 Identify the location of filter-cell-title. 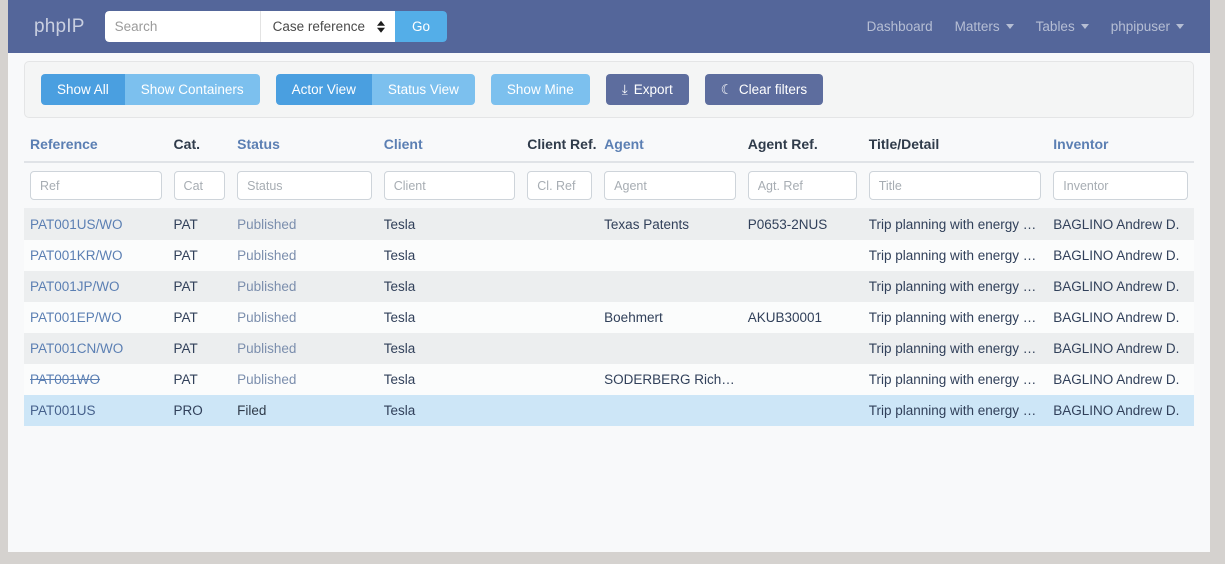
(955, 185).